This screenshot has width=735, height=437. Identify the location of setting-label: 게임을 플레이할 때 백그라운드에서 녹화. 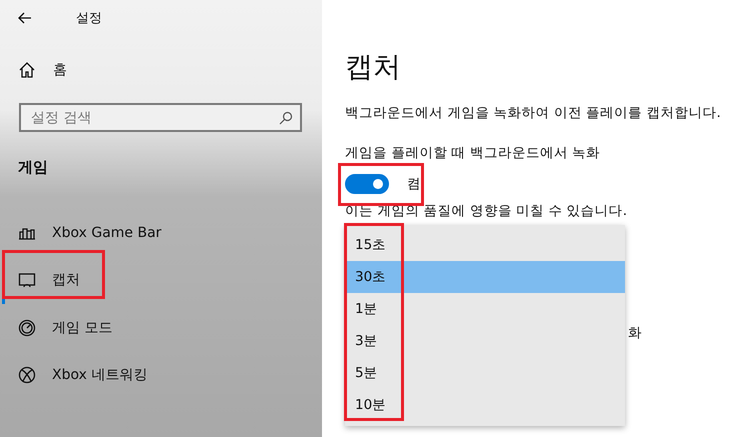
(473, 153).